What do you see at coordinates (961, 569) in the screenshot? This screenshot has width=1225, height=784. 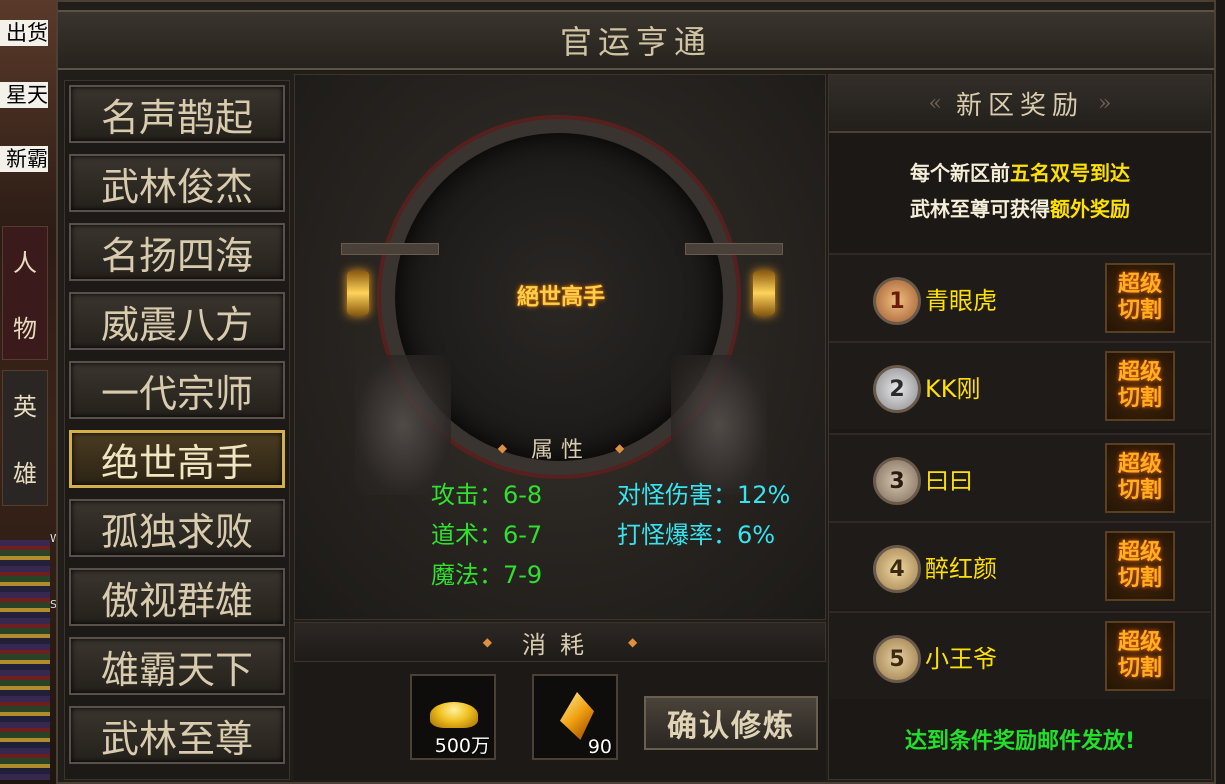 I see `player-name: 醉红颜` at bounding box center [961, 569].